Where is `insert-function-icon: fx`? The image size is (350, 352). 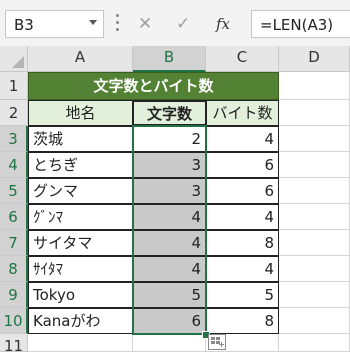
insert-function-icon: fx is located at coordinates (223, 24).